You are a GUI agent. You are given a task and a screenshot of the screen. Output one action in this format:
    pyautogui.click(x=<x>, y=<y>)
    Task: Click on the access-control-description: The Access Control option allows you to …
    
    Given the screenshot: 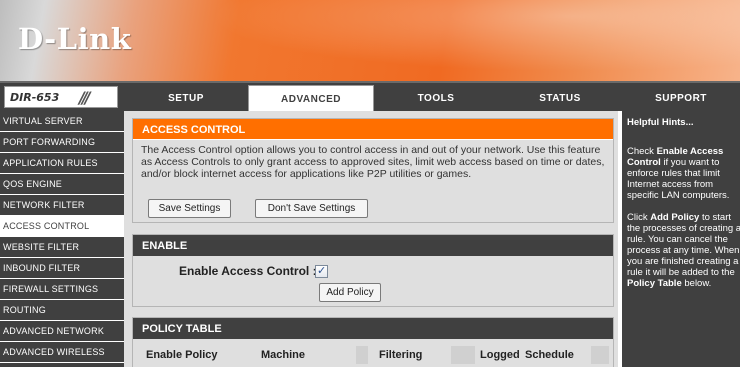 What is the action you would take?
    pyautogui.click(x=373, y=162)
    